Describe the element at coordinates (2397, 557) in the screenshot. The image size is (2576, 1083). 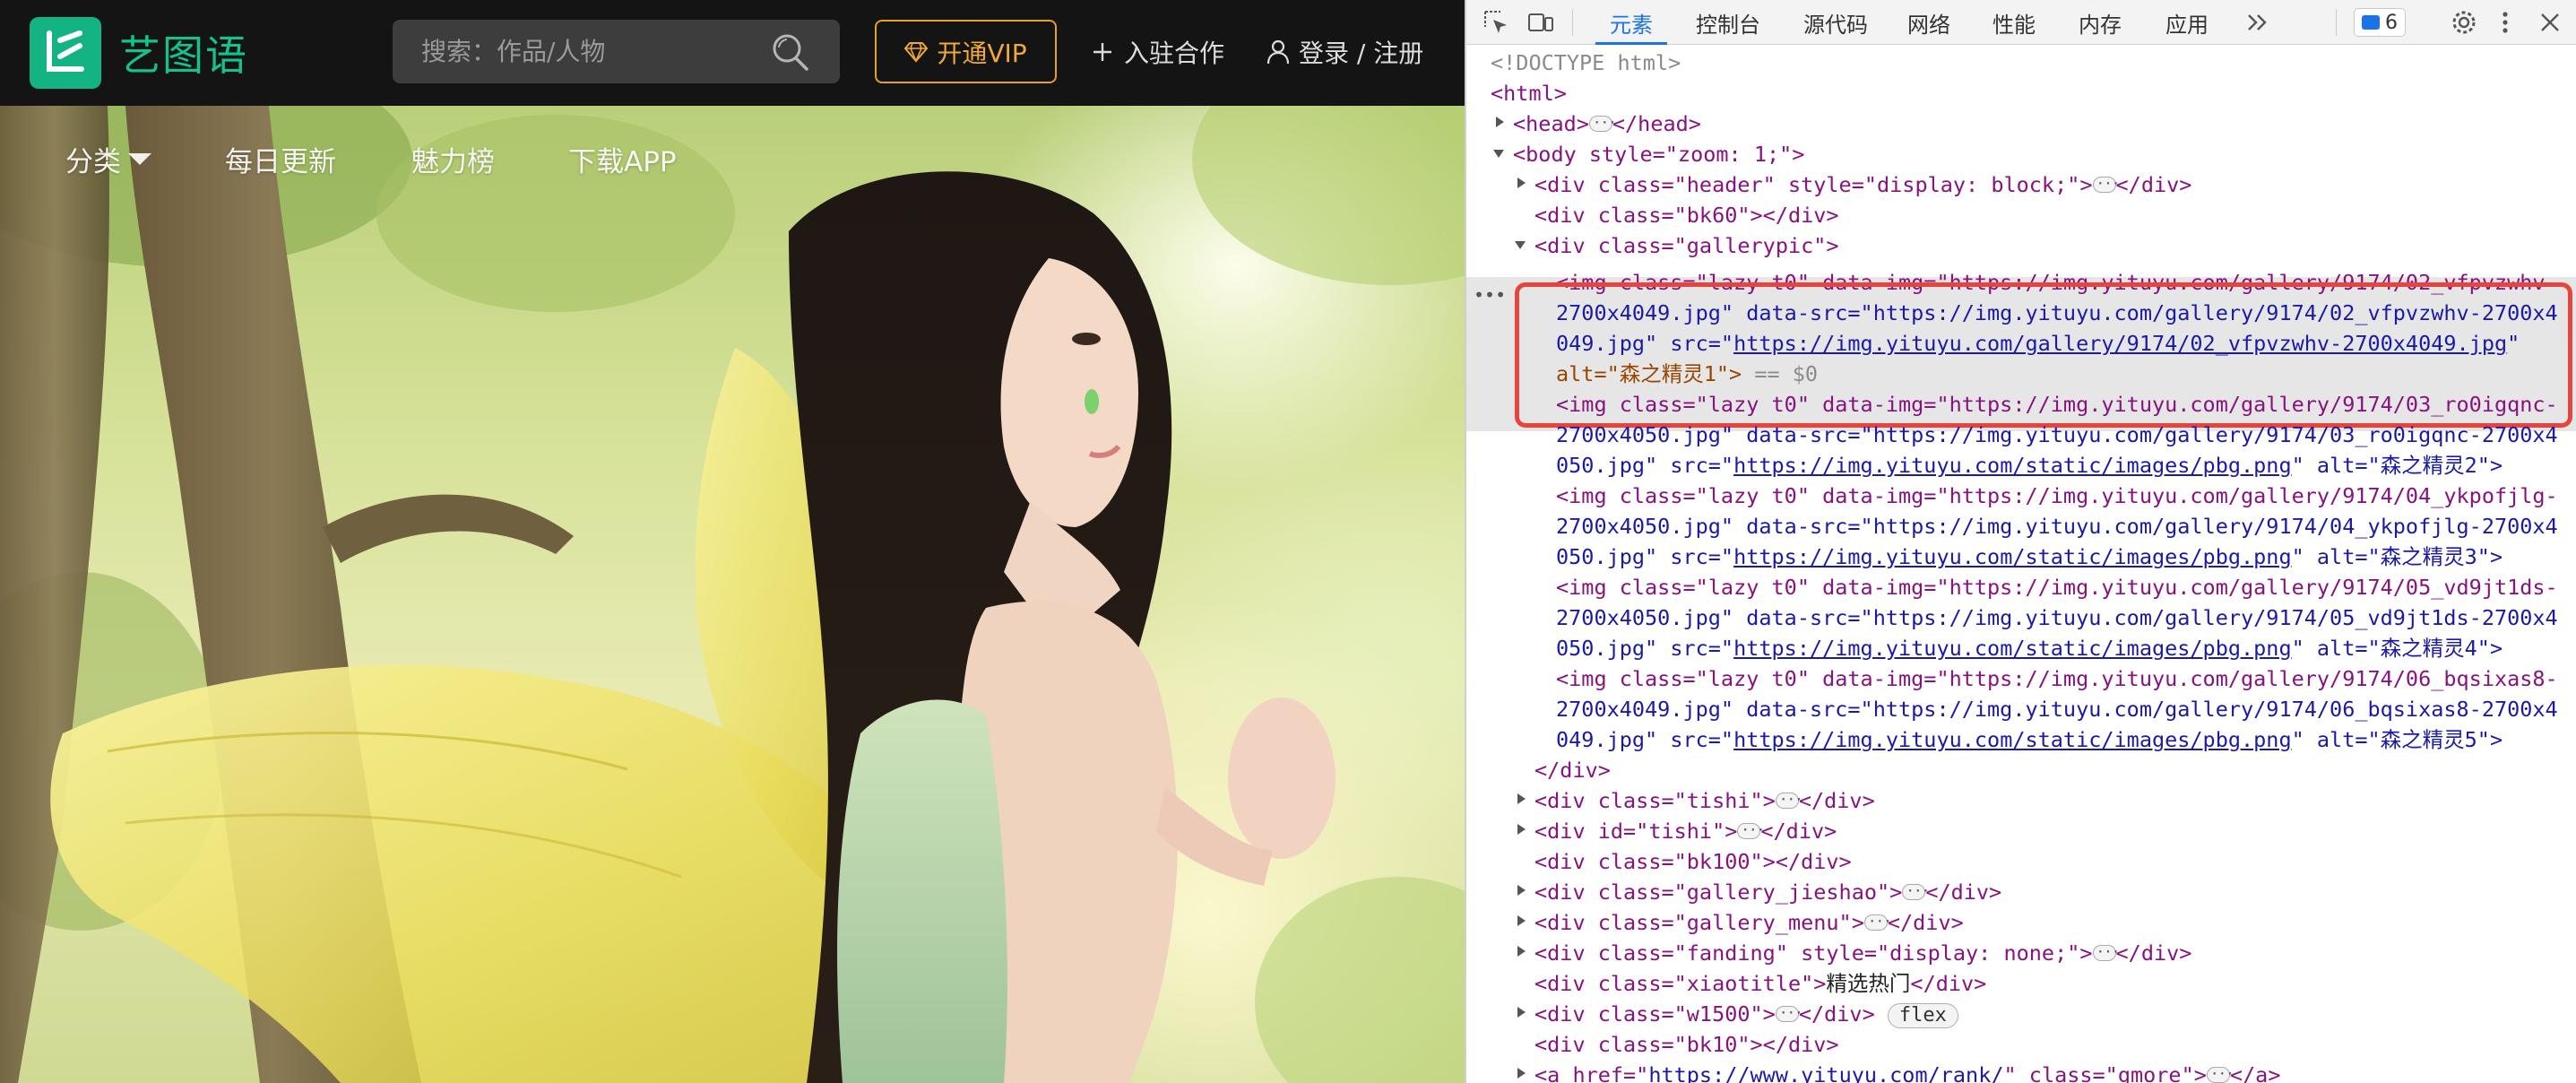
I see `attr-value-text: " alt="森之精灵3">` at that location.